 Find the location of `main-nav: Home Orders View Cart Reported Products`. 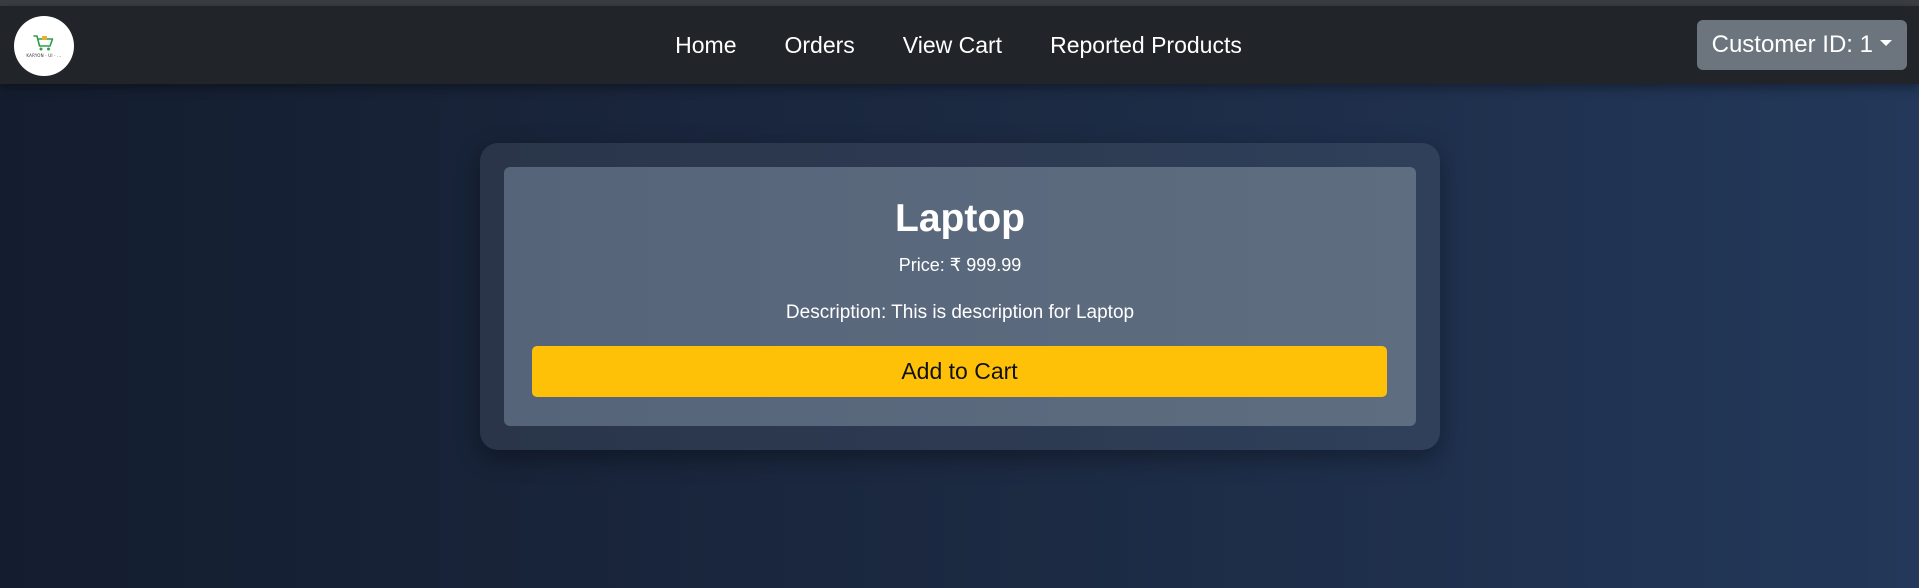

main-nav: Home Orders View Cart Reported Products is located at coordinates (959, 45).